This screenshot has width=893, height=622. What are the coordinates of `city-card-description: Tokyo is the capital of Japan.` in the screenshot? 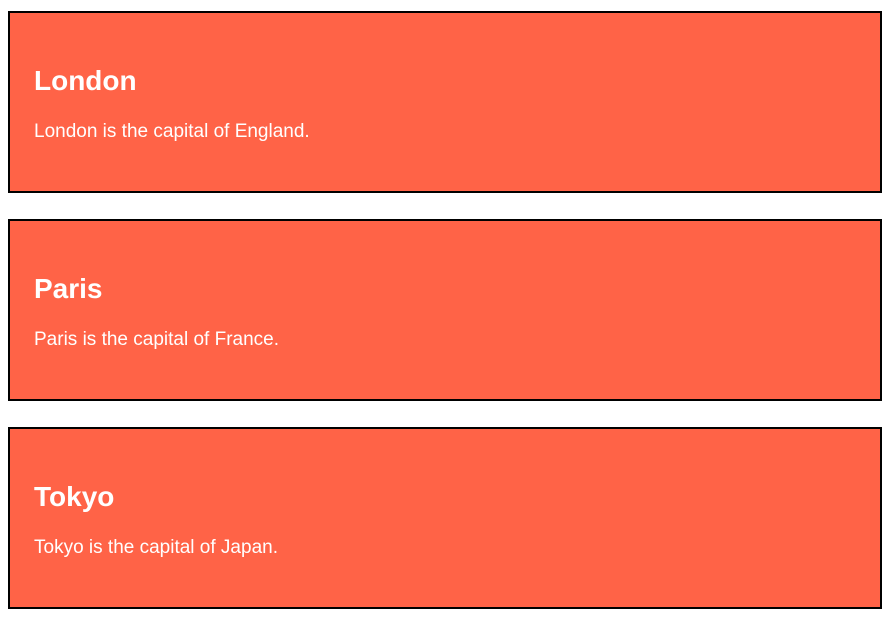 It's located at (156, 547).